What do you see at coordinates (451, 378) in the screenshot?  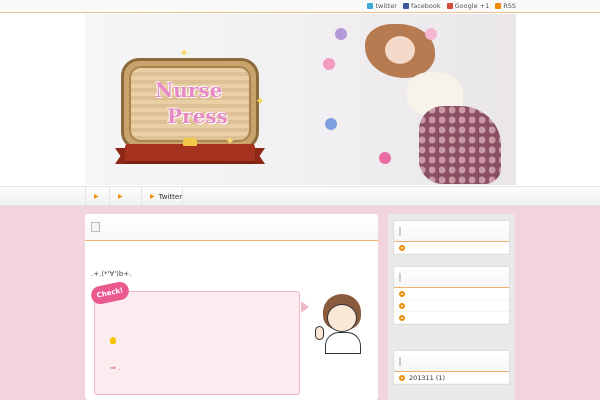 I see `archive-link: 201311 (1)` at bounding box center [451, 378].